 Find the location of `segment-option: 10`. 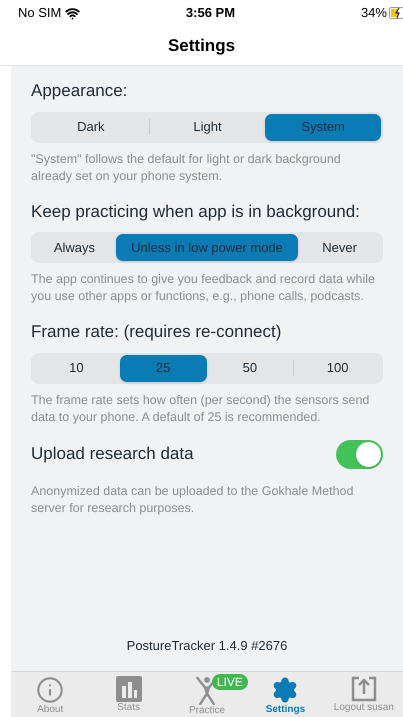

segment-option: 10 is located at coordinates (76, 368).